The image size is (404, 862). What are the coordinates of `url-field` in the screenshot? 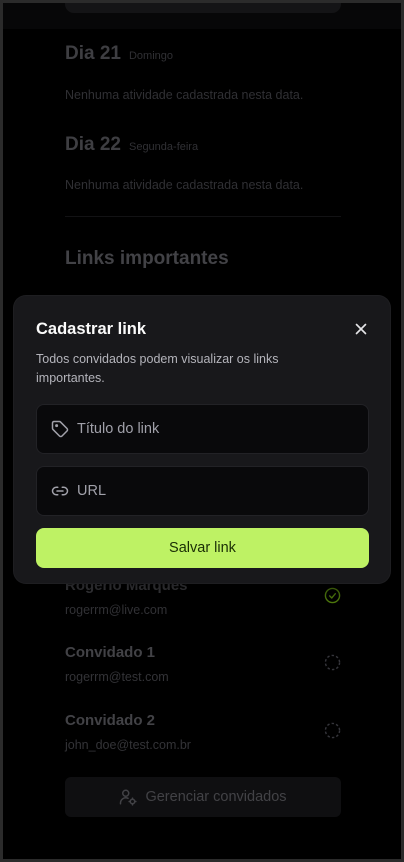 It's located at (202, 491).